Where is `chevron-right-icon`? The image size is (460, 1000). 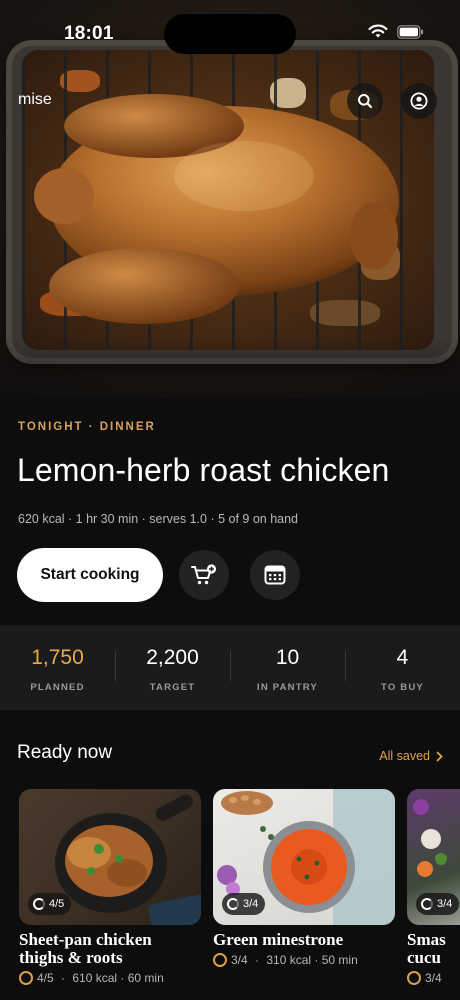 chevron-right-icon is located at coordinates (439, 756).